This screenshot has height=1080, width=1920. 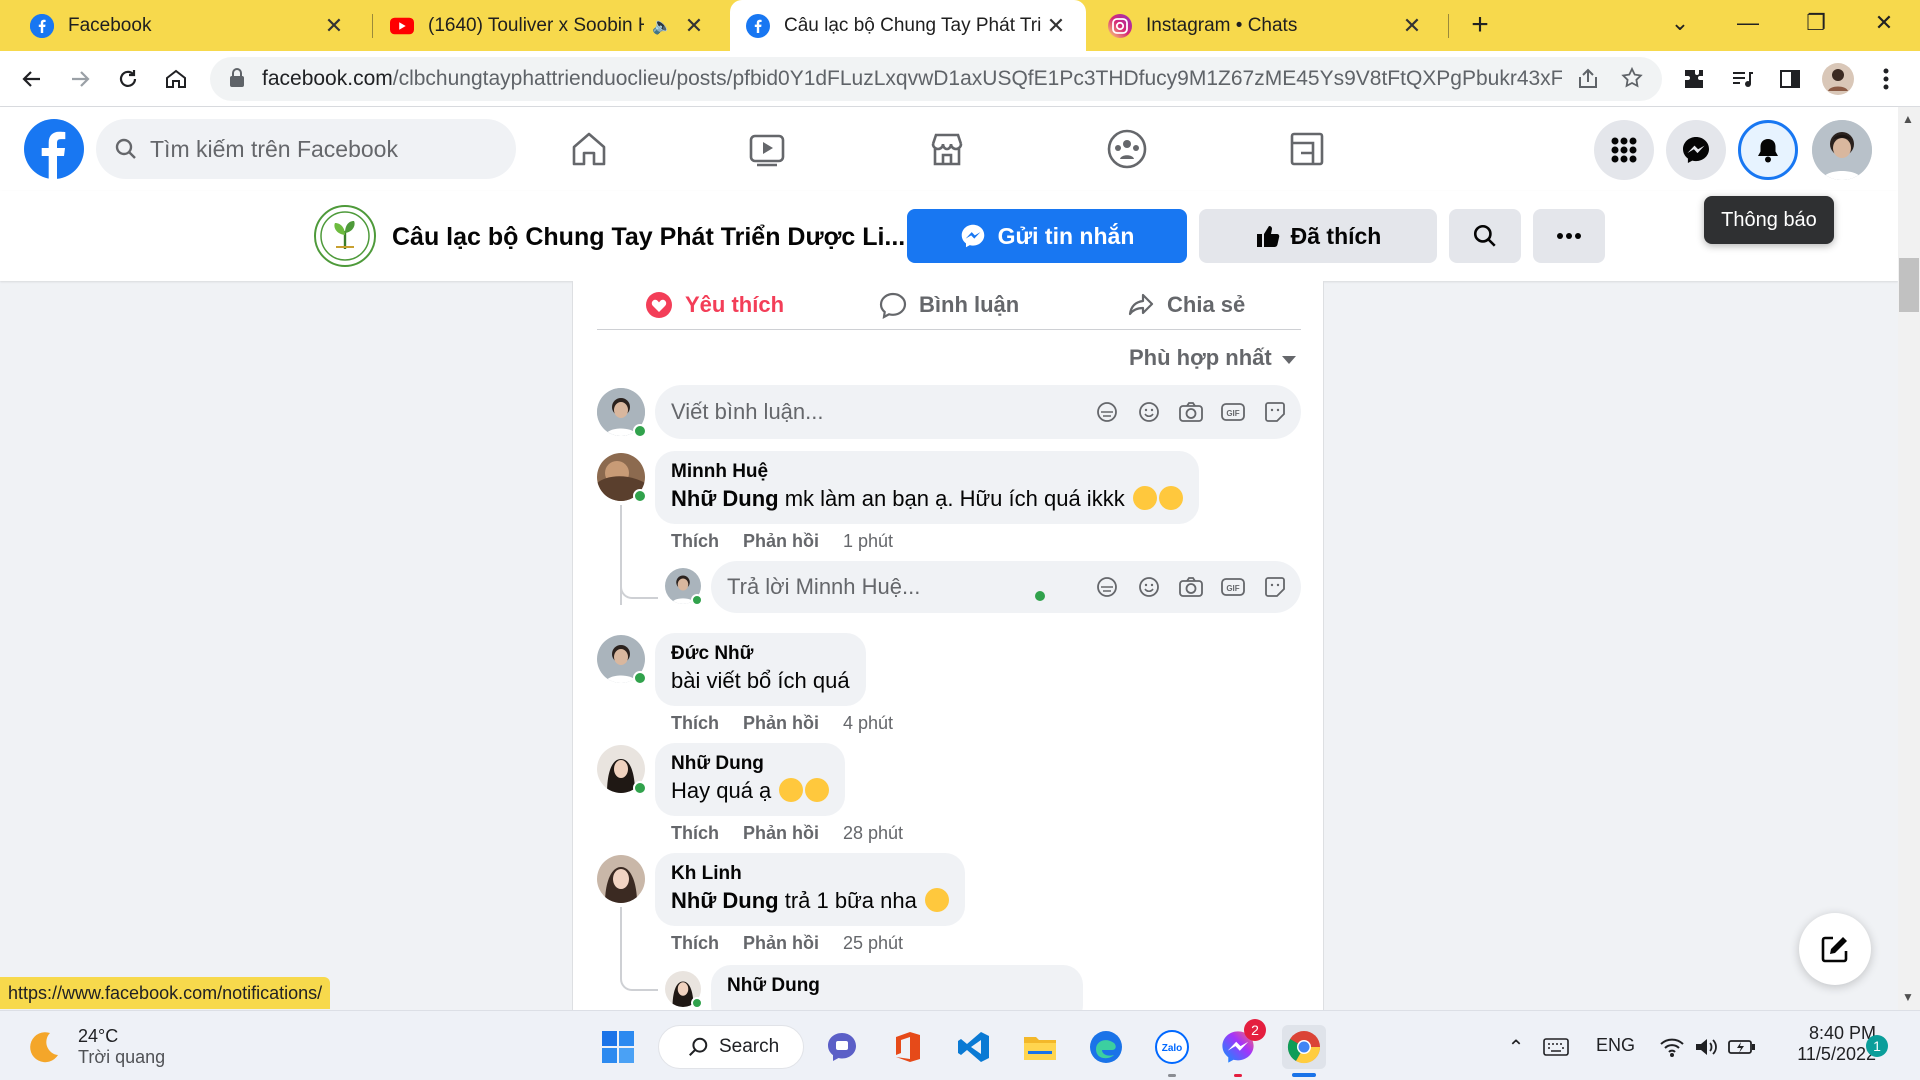 What do you see at coordinates (589, 149) in the screenshot?
I see `nav-home-icon` at bounding box center [589, 149].